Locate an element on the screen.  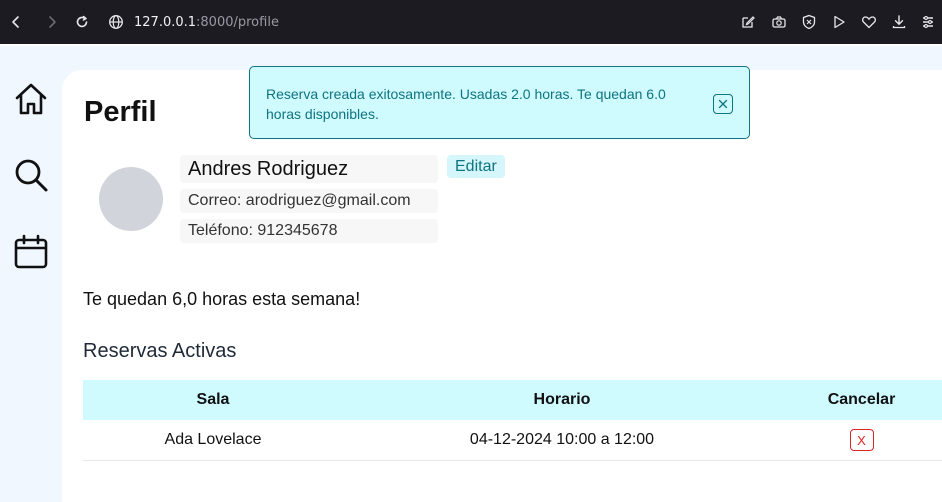
profile-phone-field: Teléfono: 912345678 is located at coordinates (309, 231).